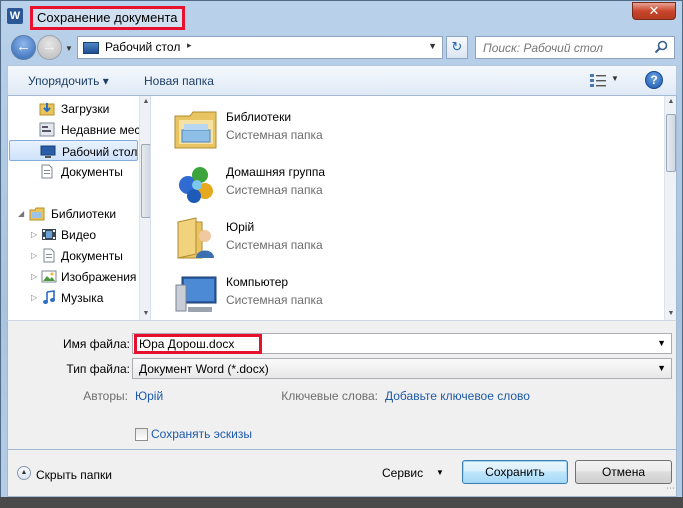 The height and width of the screenshot is (508, 683). I want to click on help-button: ?, so click(654, 80).